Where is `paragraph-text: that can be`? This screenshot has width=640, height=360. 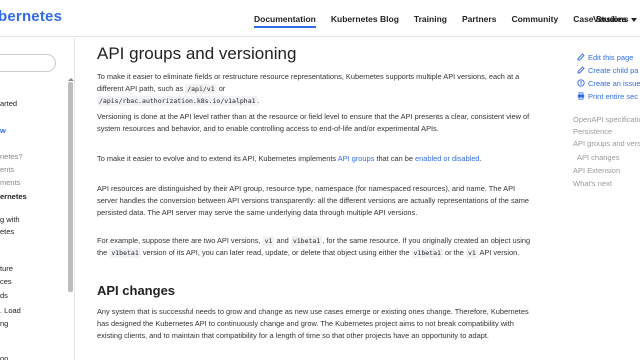
paragraph-text: that can be is located at coordinates (394, 158).